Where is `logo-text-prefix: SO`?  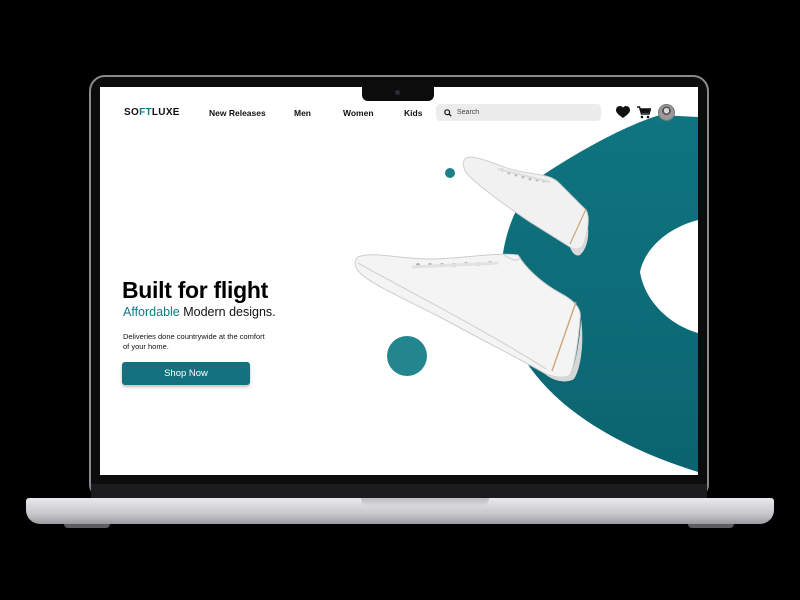
logo-text-prefix: SO is located at coordinates (132, 112).